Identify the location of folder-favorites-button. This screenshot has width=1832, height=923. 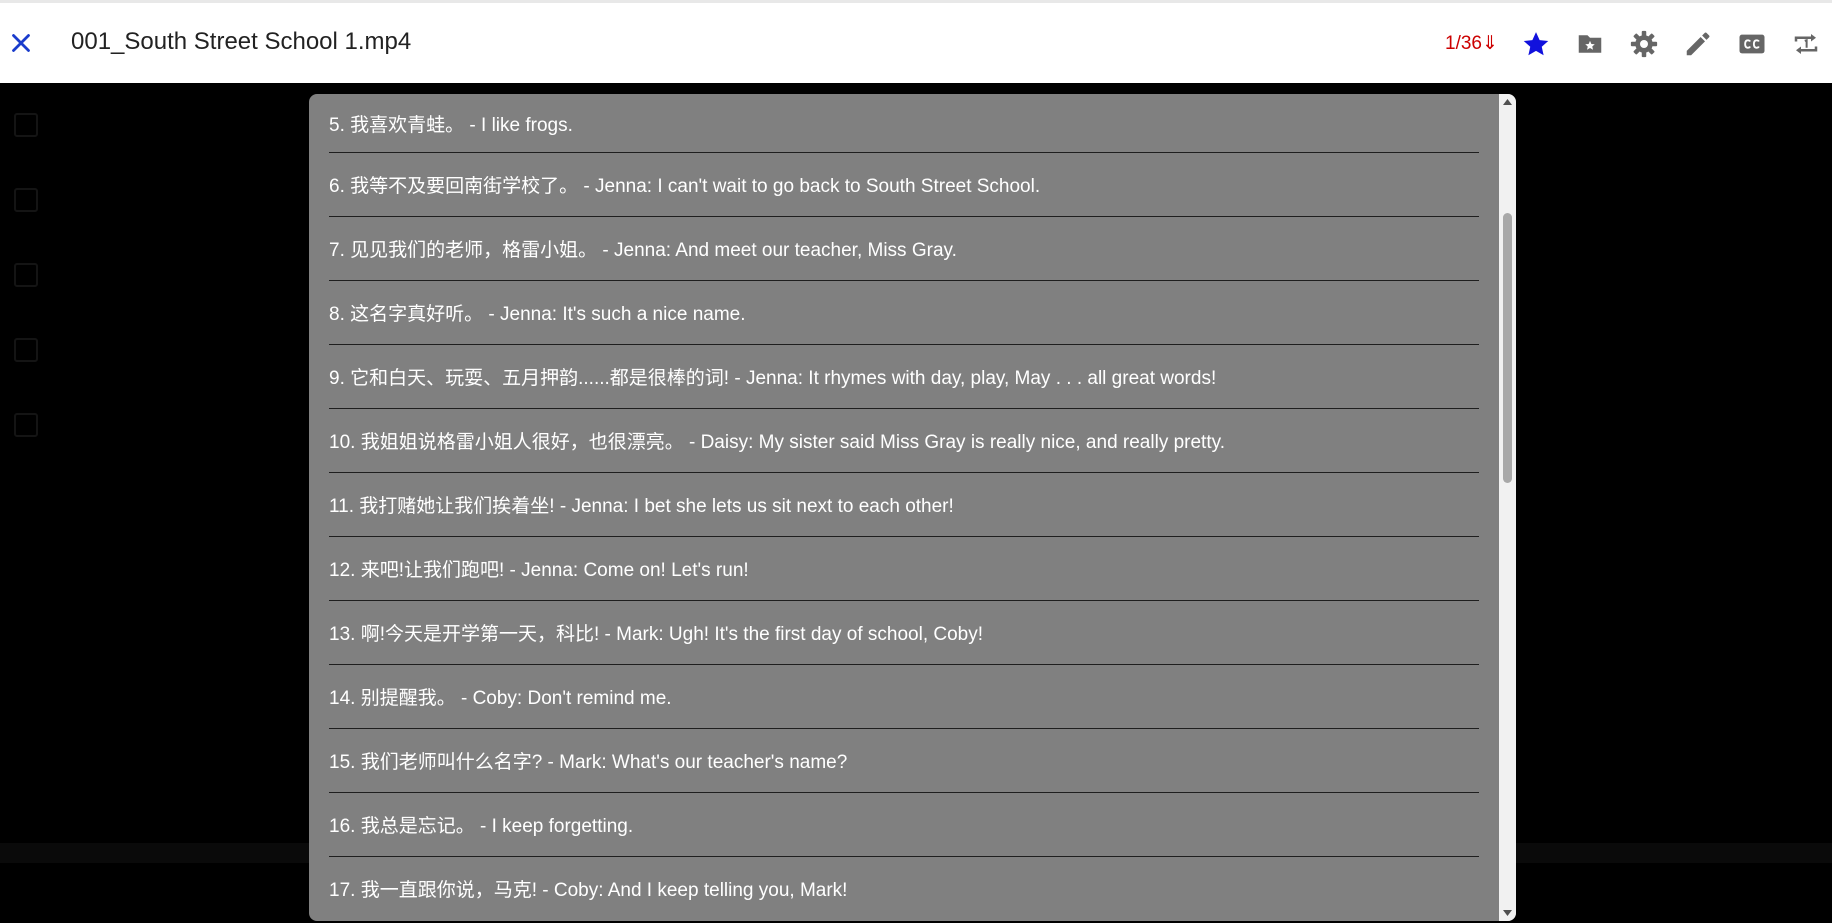
(1590, 44).